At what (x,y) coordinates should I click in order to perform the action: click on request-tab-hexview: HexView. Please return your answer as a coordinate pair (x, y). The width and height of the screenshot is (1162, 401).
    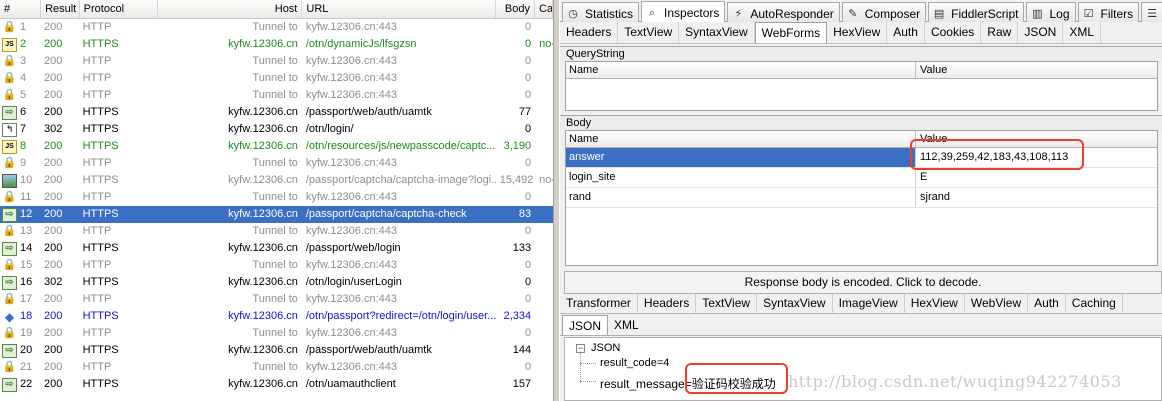
    Looking at the image, I should click on (857, 32).